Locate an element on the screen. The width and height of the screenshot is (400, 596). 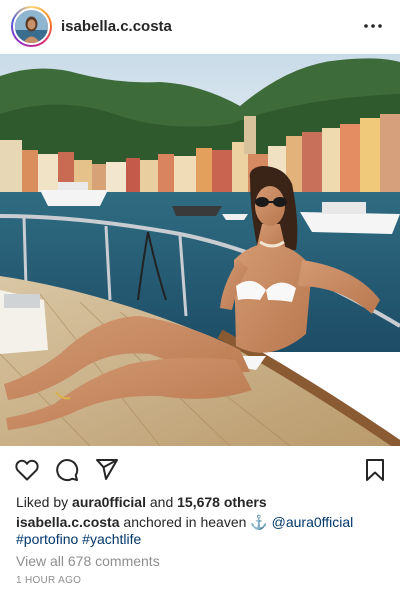
avatar-image is located at coordinates (31, 26).